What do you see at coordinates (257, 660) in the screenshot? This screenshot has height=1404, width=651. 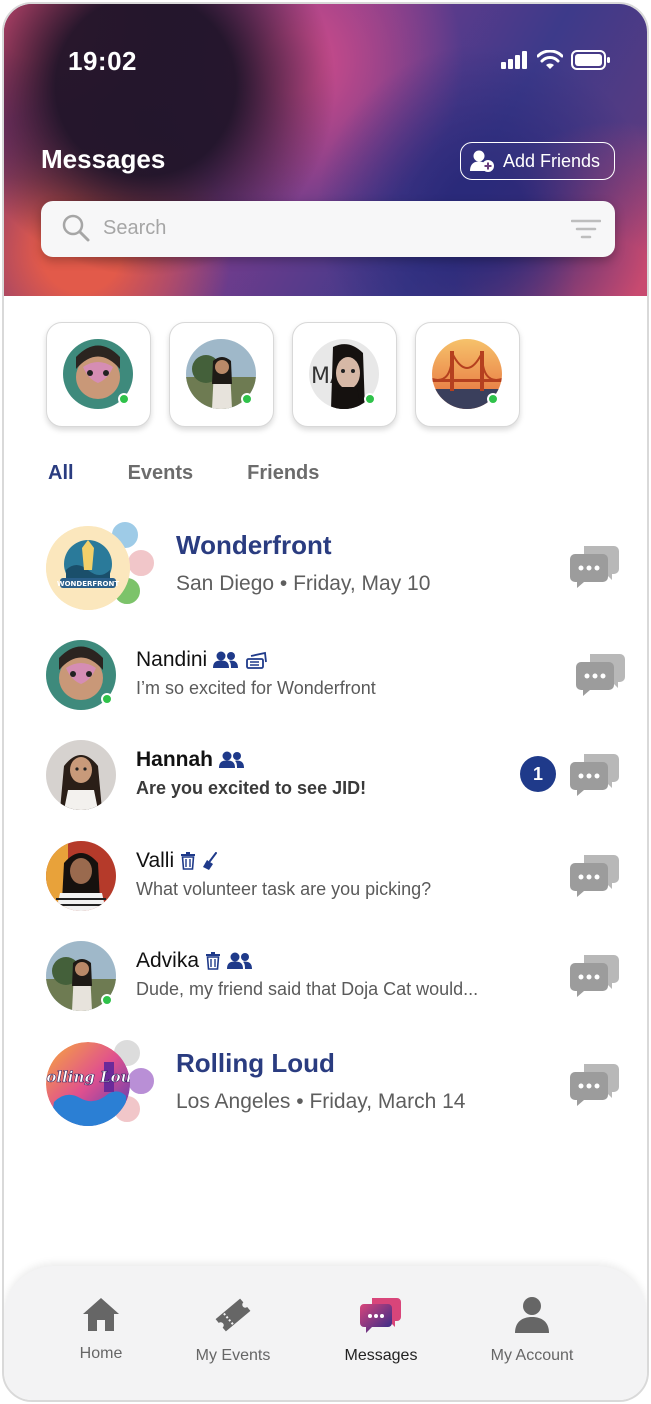 I see `ticket-stack-icon` at bounding box center [257, 660].